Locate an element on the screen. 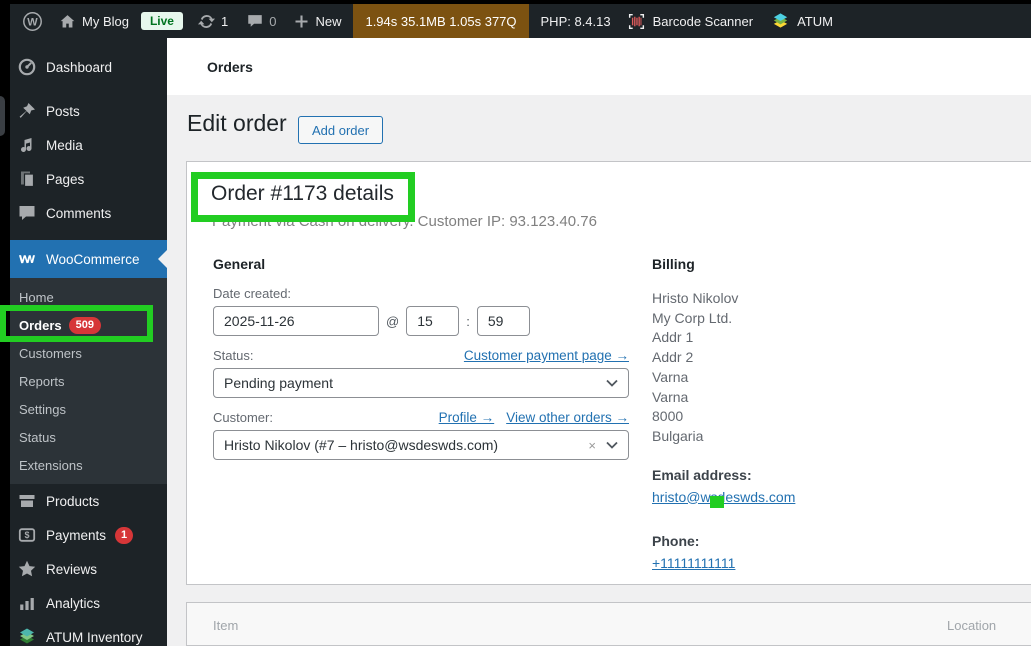 The image size is (1031, 646). svg-text: W is located at coordinates (32, 22).